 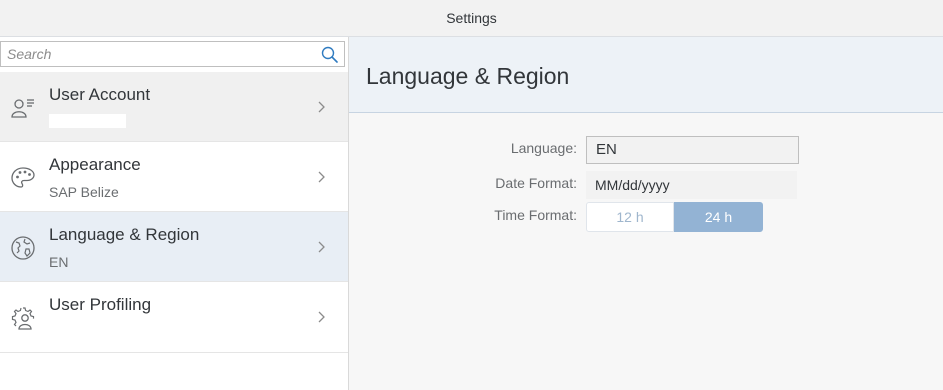 What do you see at coordinates (174, 247) in the screenshot?
I see `sidebar-item-language-region: Language & Region EN` at bounding box center [174, 247].